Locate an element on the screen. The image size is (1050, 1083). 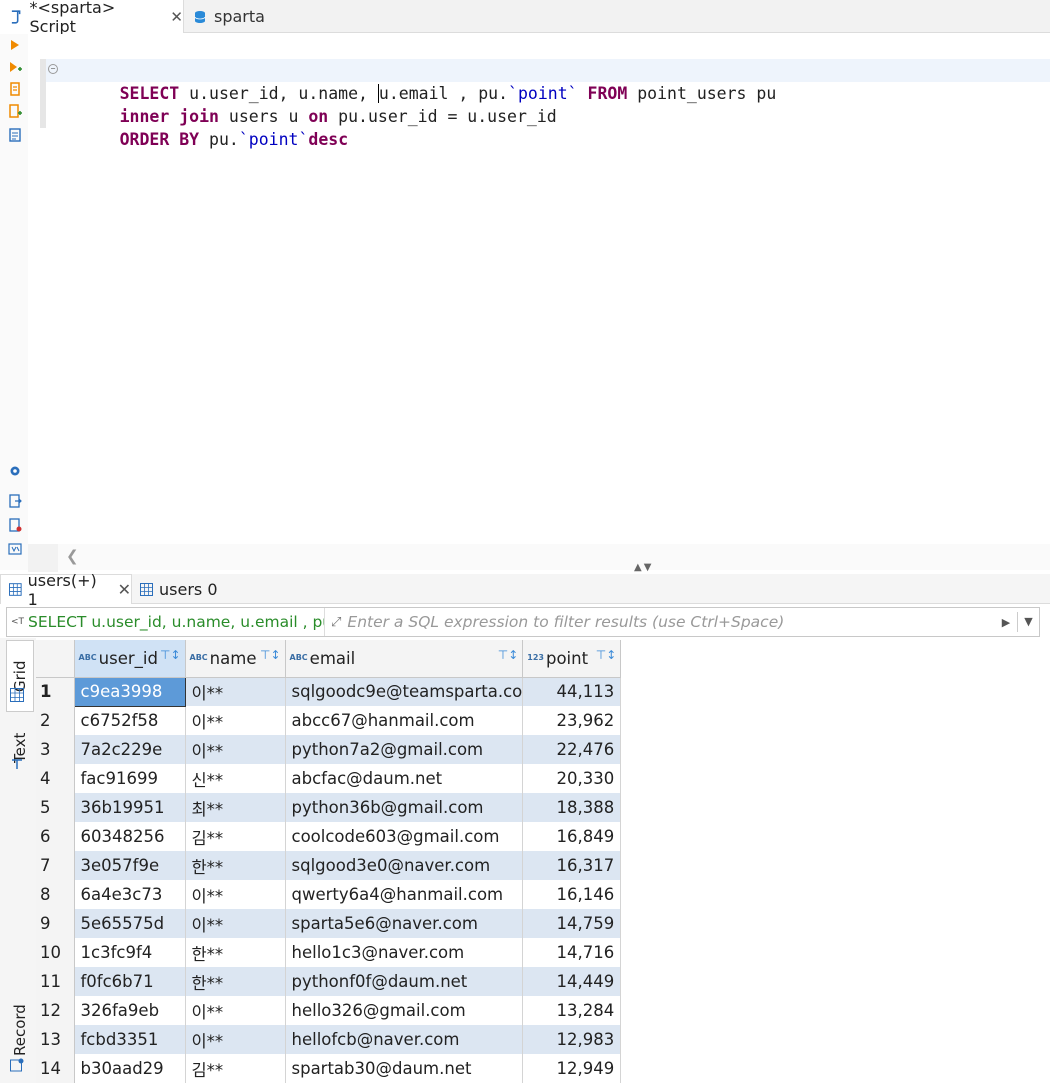
apply-filter-button: ▶ is located at coordinates (1006, 622).